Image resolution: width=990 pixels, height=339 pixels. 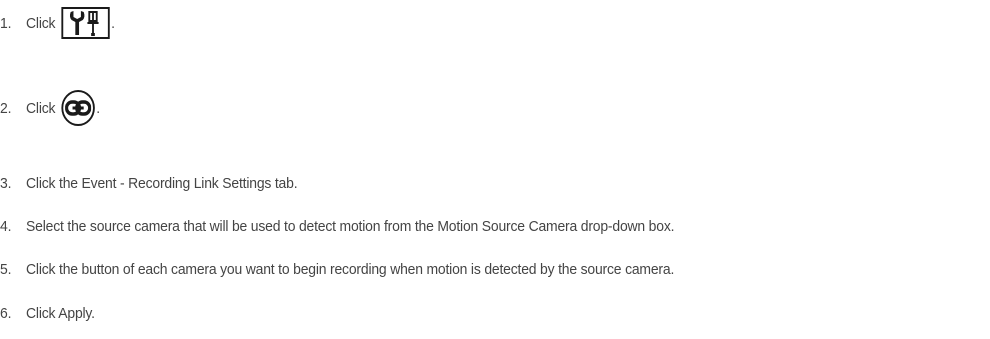 I want to click on chain-icon, so click(x=77, y=108).